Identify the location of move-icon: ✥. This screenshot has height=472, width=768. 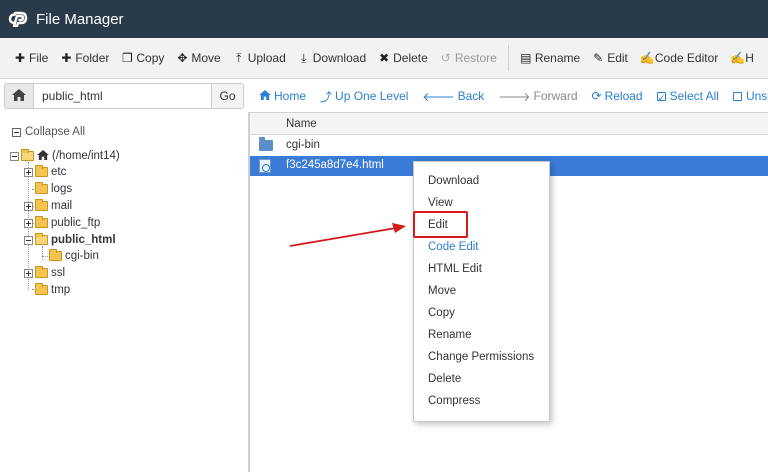
(182, 58).